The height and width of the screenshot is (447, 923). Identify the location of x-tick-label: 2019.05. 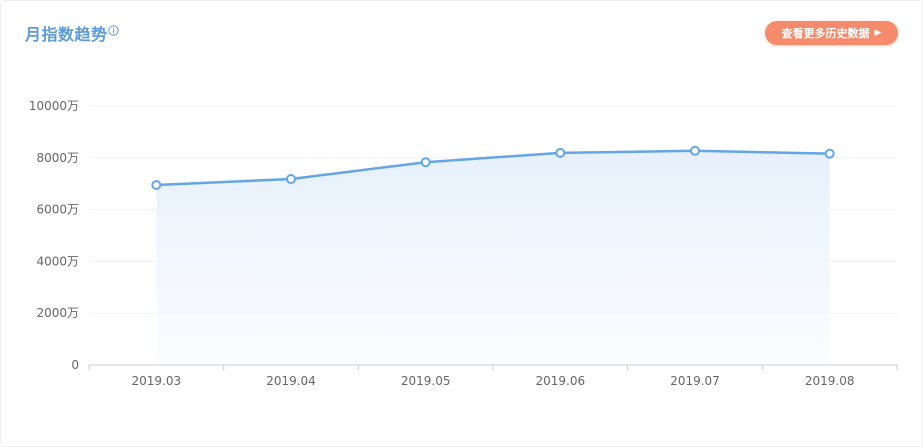
(426, 381).